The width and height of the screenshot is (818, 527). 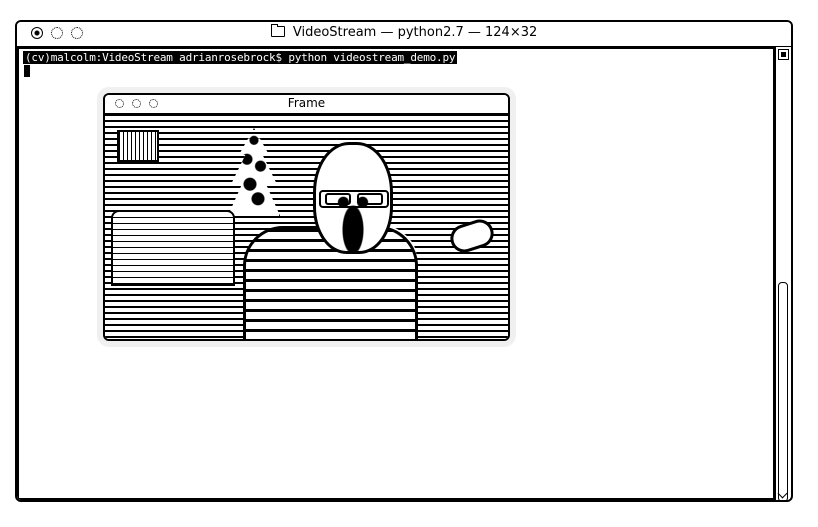 I want to click on terminal-scrollbar, so click(x=782, y=273).